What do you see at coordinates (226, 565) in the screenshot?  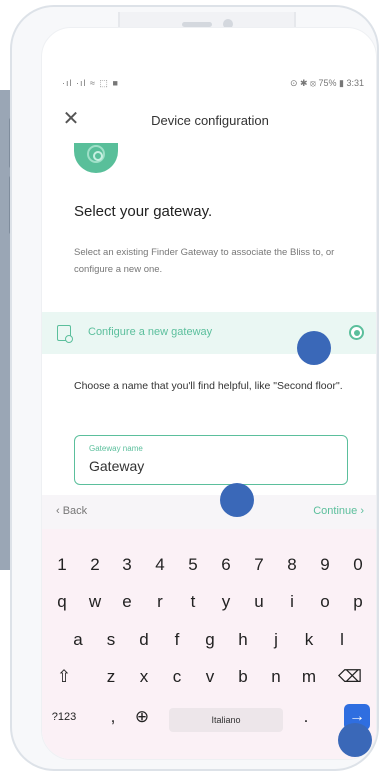 I see `key-6: 6` at bounding box center [226, 565].